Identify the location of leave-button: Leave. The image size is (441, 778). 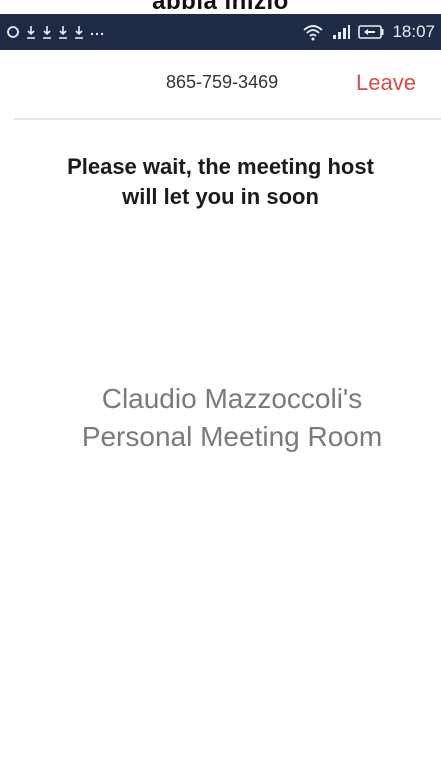
(386, 83).